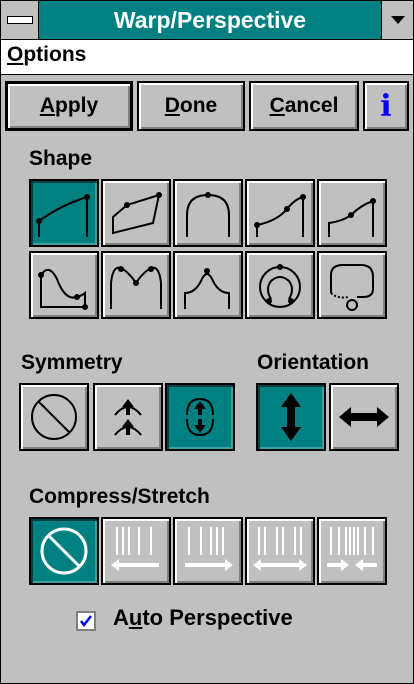 This screenshot has width=414, height=684. I want to click on shape-wave-icon, so click(63, 289).